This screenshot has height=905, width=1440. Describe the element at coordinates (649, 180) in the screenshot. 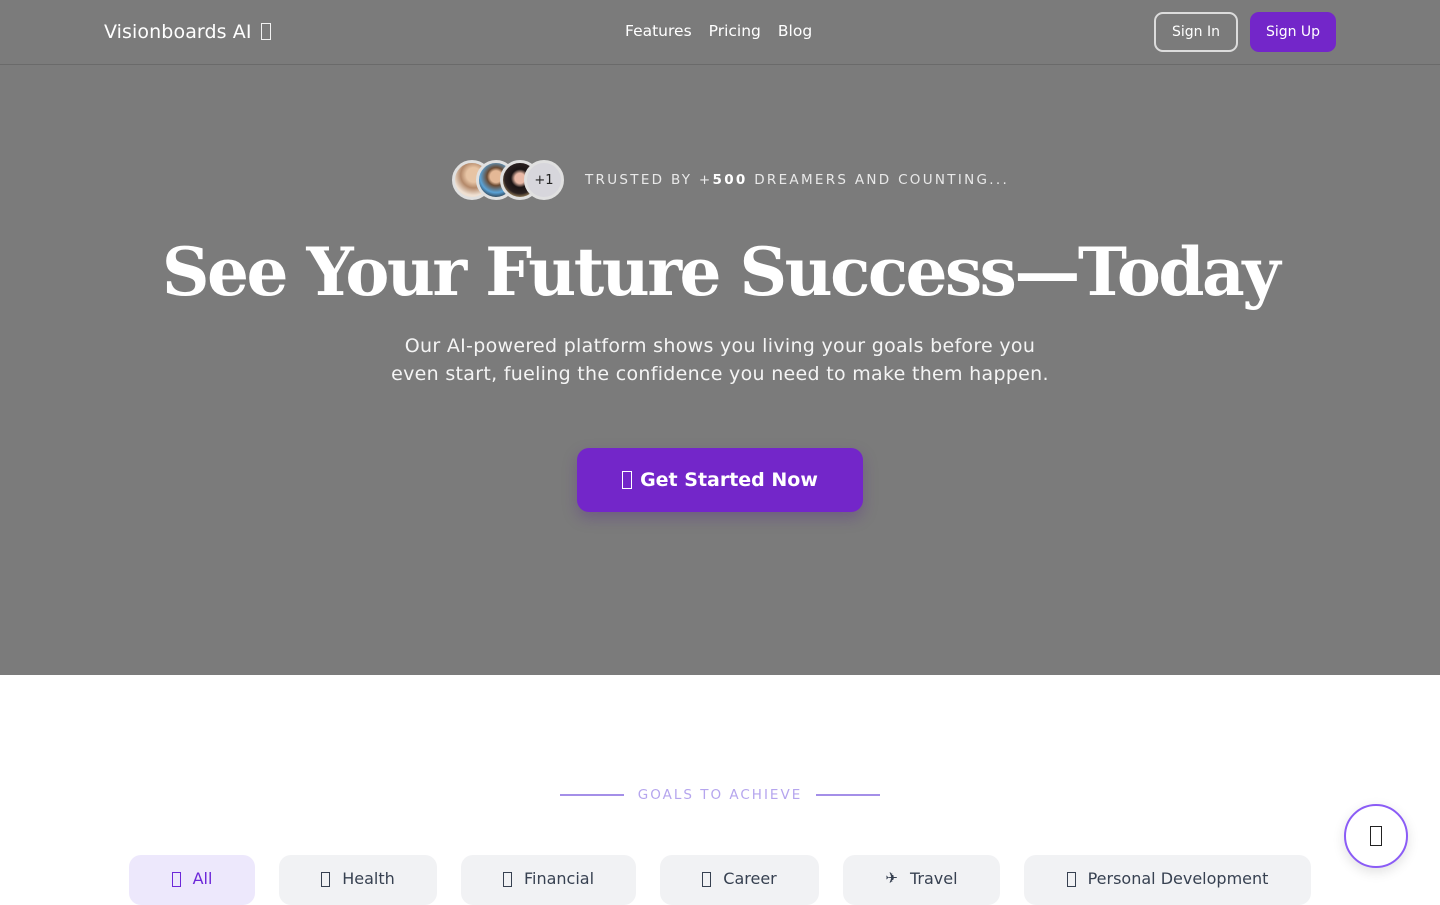

I see `trust-prefix: TRUSTED BY +` at that location.